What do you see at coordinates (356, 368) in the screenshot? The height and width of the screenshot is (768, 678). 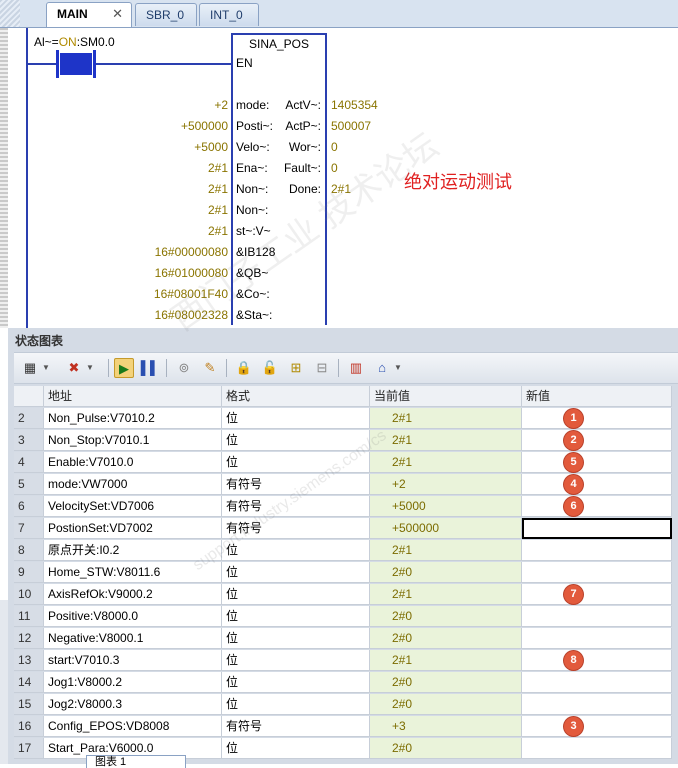 I see `trend-view-icon: ▥` at bounding box center [356, 368].